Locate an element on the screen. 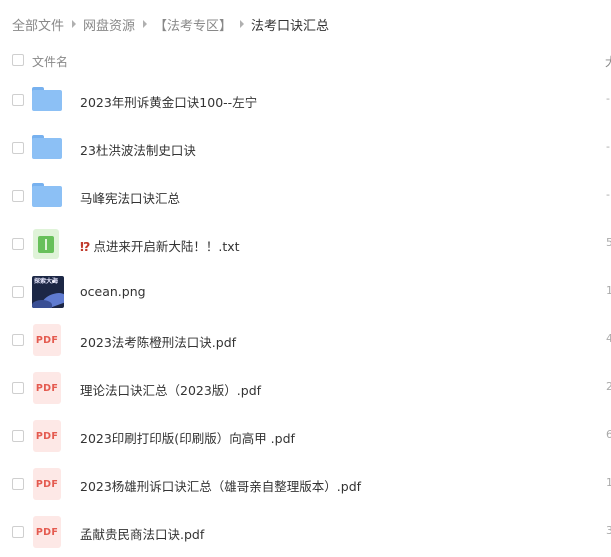  txt-file-icon is located at coordinates (46, 244).